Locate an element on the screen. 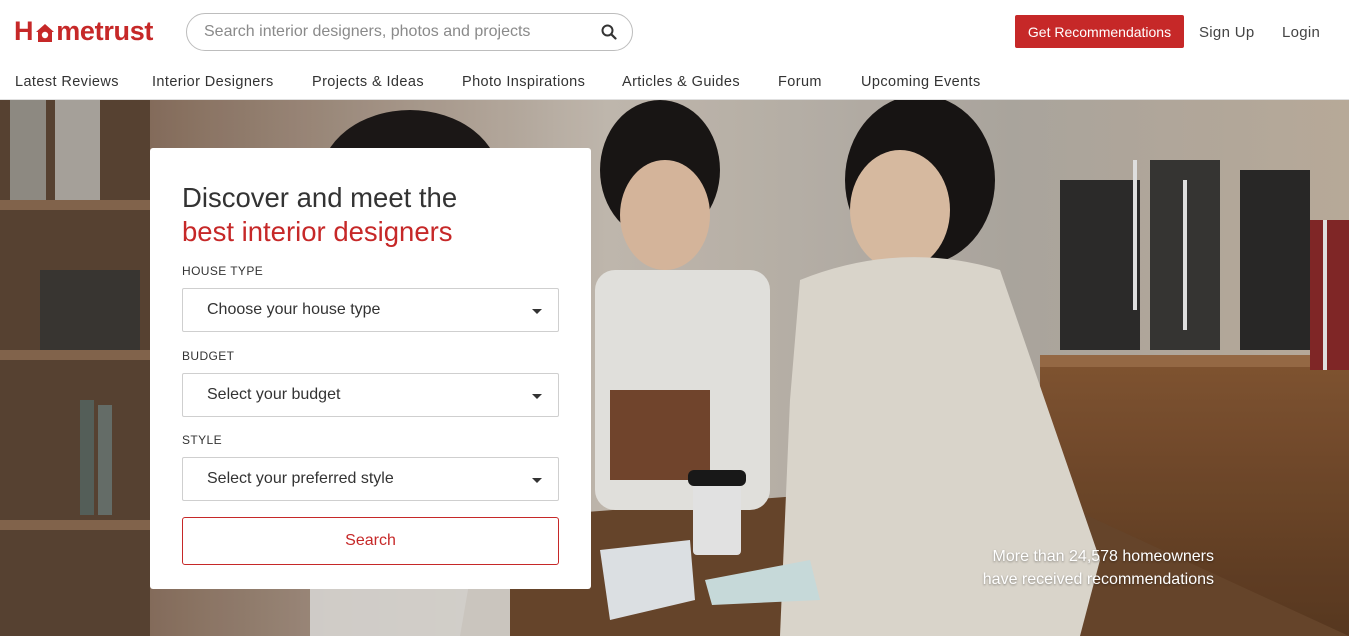 The width and height of the screenshot is (1349, 636). budget-select: Select your budget is located at coordinates (370, 395).